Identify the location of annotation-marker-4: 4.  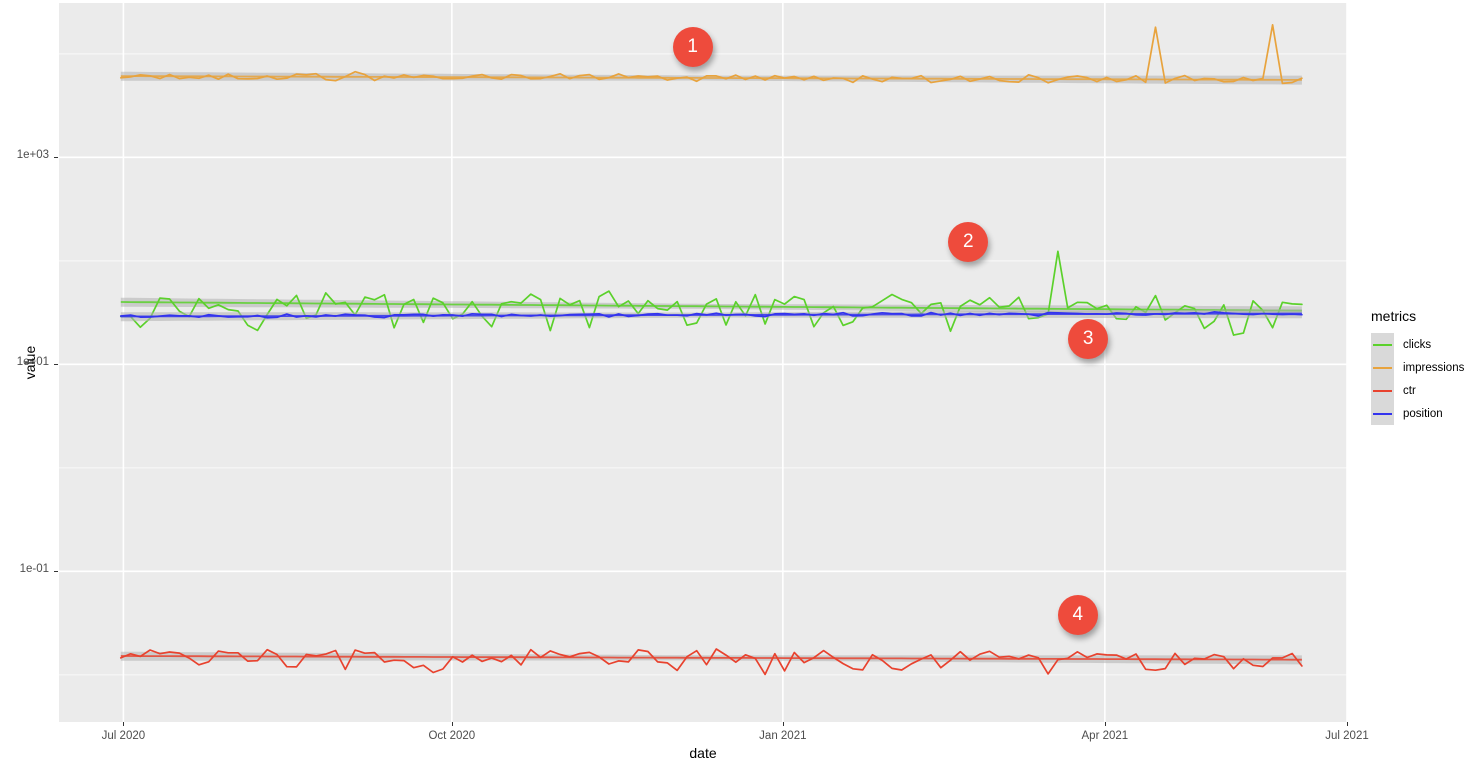
(1077, 615).